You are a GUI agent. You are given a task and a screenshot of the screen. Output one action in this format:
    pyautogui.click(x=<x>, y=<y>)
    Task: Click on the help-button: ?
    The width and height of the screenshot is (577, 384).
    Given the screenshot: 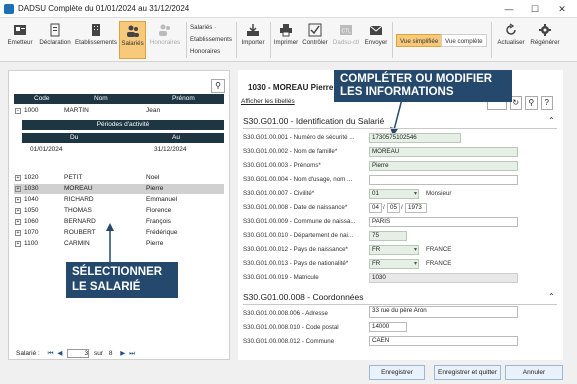 What is the action you would take?
    pyautogui.click(x=546, y=103)
    